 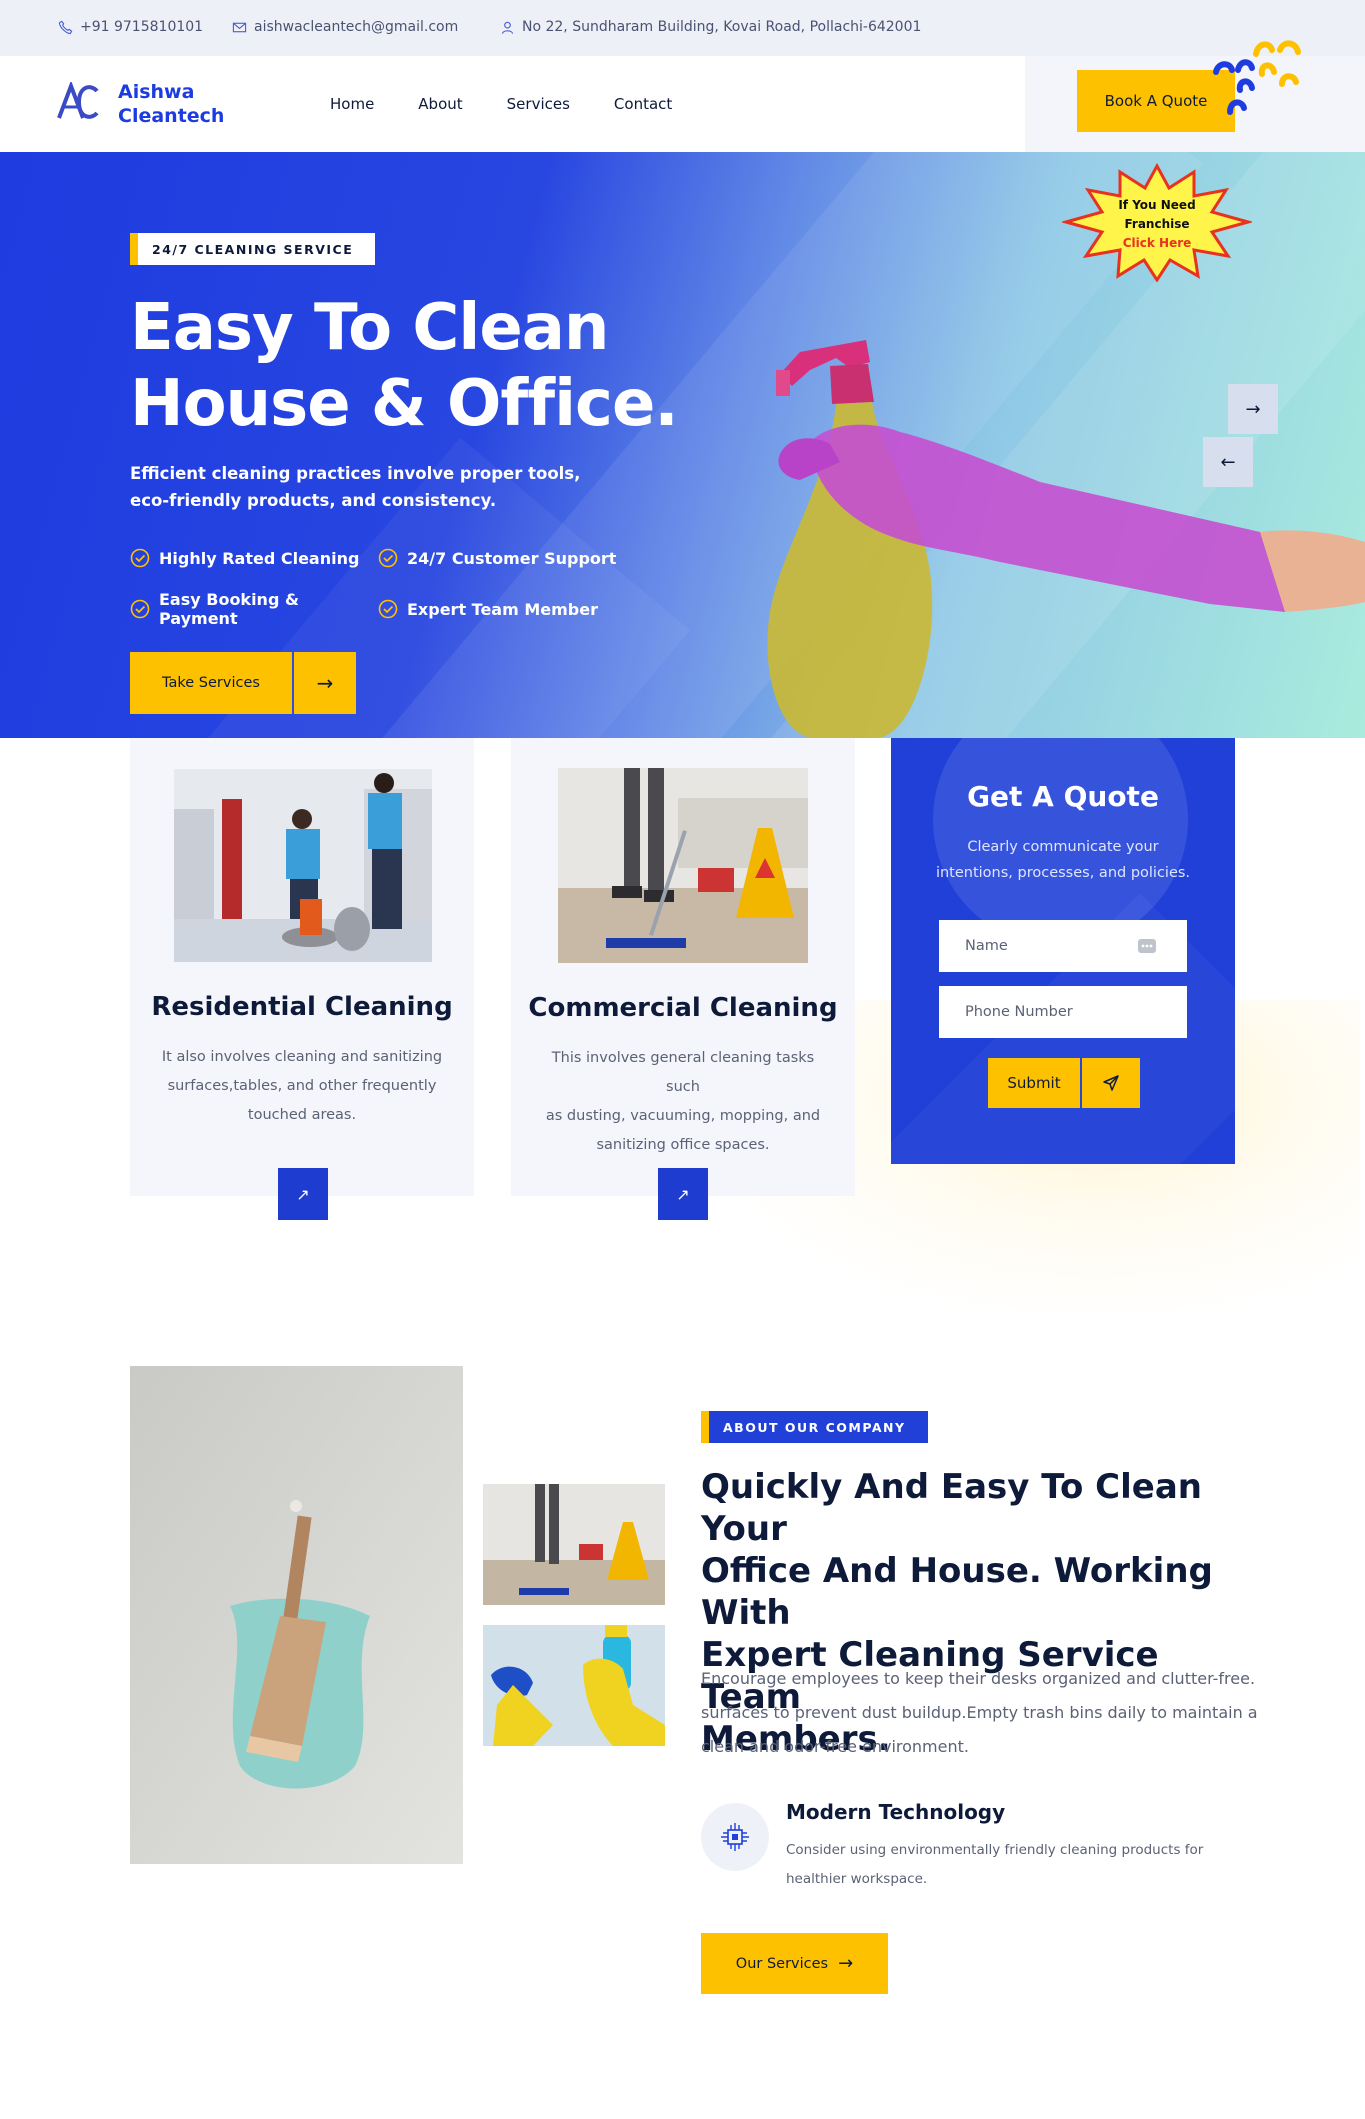 I want to click on circuit-chip-icon, so click(x=735, y=1837).